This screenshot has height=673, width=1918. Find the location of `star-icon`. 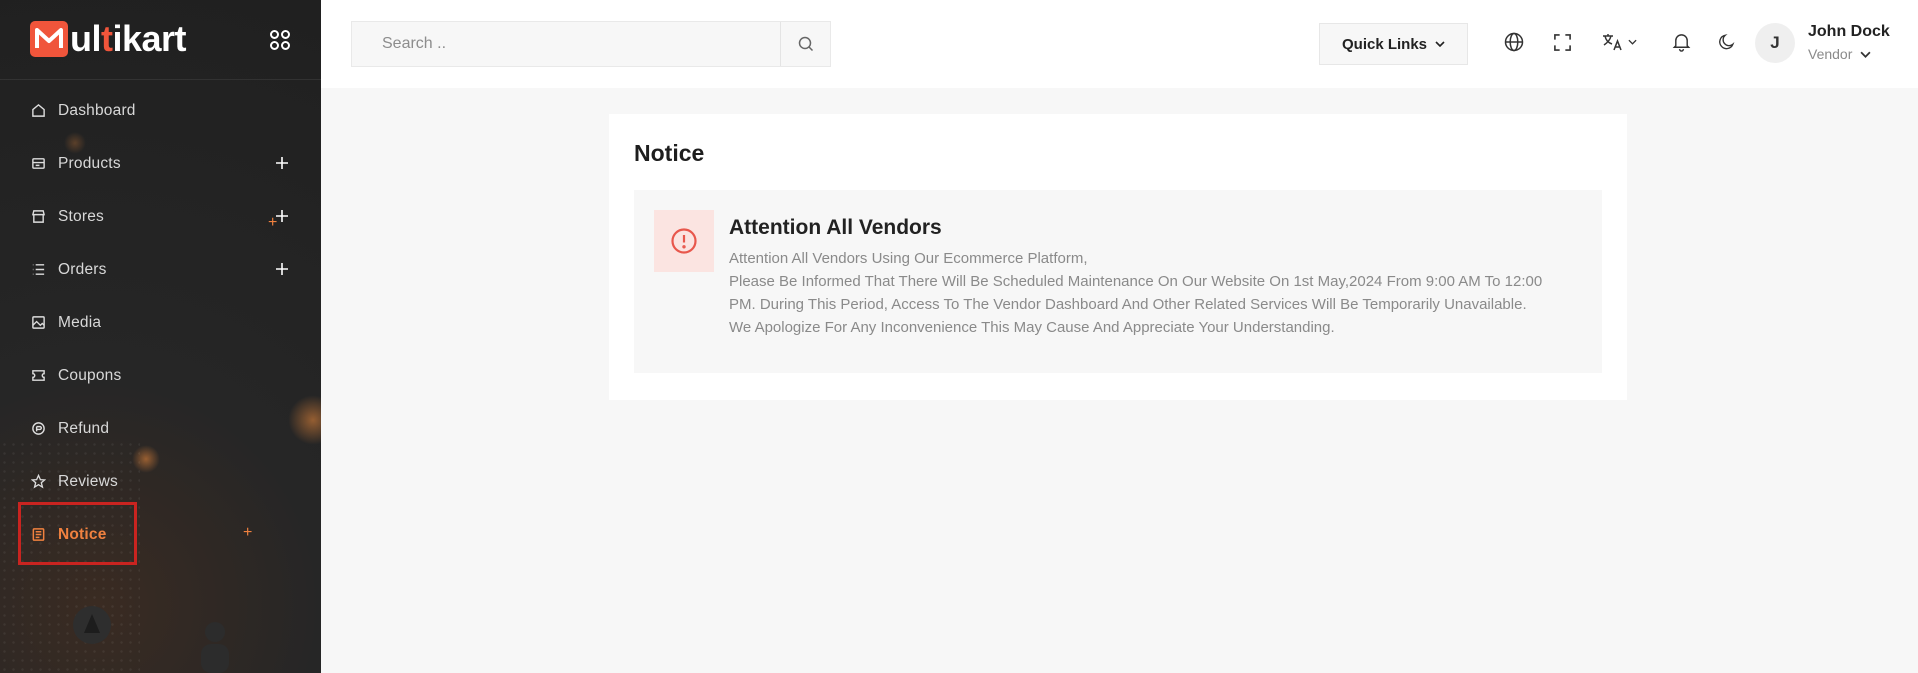

star-icon is located at coordinates (38, 481).